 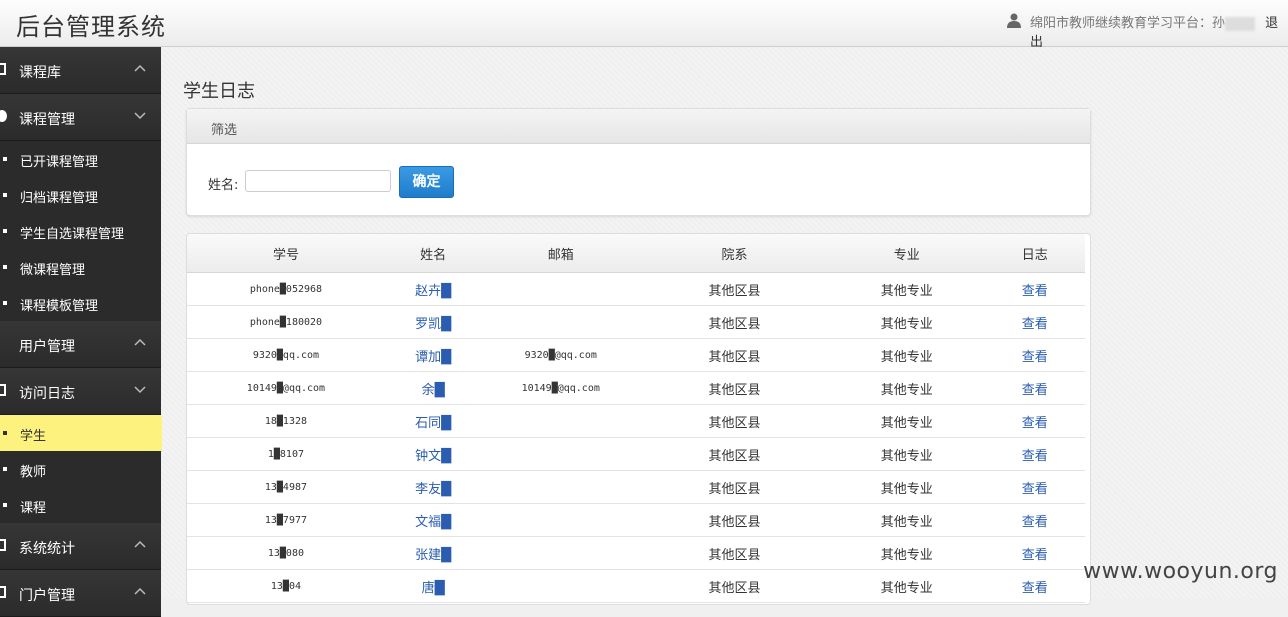 What do you see at coordinates (59, 162) in the screenshot?
I see `sidebar-item-label: 已开课程管理` at bounding box center [59, 162].